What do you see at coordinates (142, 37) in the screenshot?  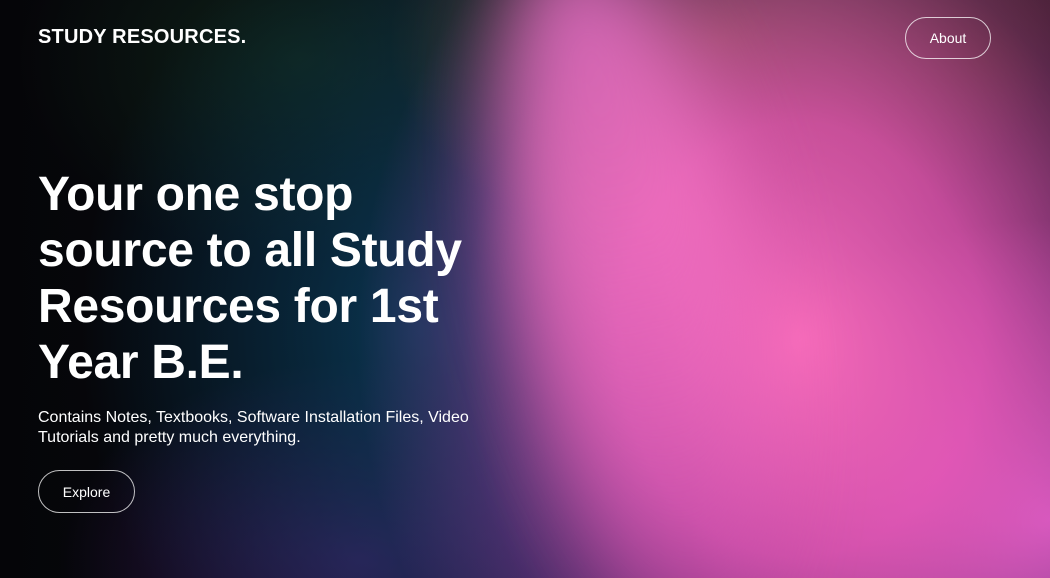 I see `site-logo: STUDY RESOURCES.` at bounding box center [142, 37].